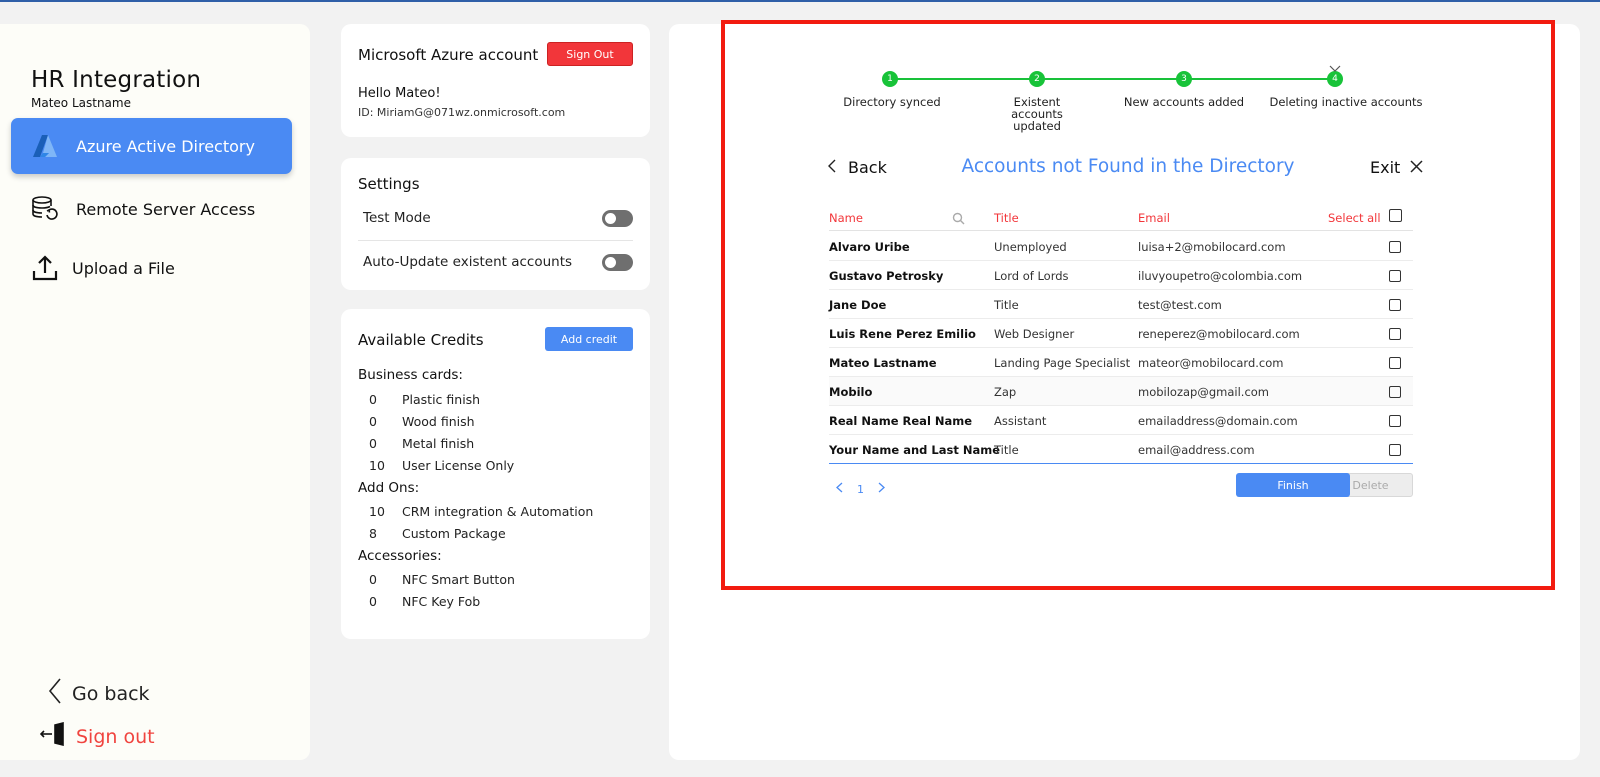 The image size is (1600, 777). What do you see at coordinates (111, 693) in the screenshot?
I see `go-back-label: Go back` at bounding box center [111, 693].